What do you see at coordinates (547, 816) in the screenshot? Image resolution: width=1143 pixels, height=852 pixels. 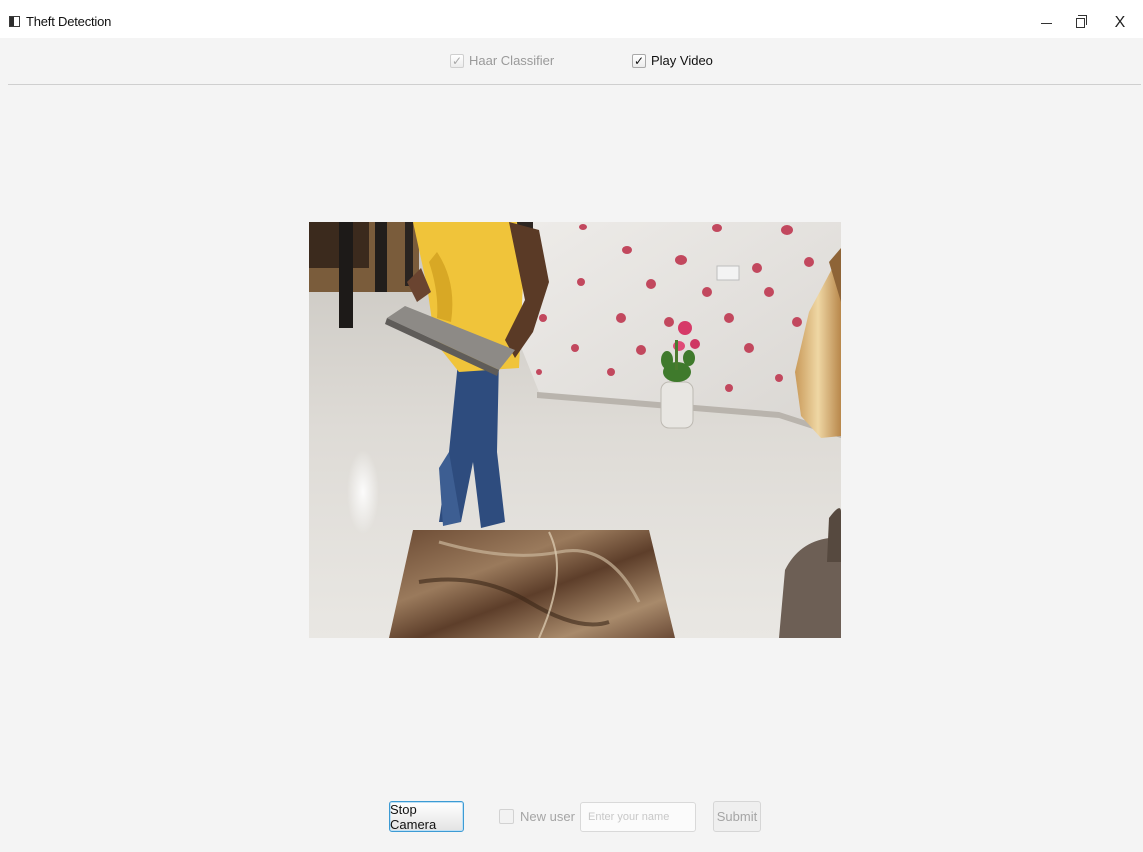 I see `new-user-label: New user` at bounding box center [547, 816].